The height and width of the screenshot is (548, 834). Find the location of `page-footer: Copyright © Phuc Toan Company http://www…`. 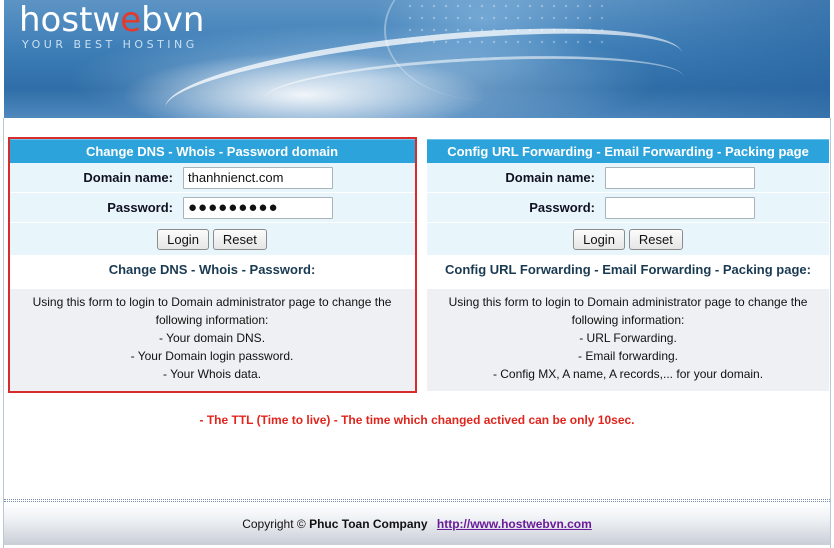

page-footer: Copyright © Phuc Toan Company http://www… is located at coordinates (417, 524).